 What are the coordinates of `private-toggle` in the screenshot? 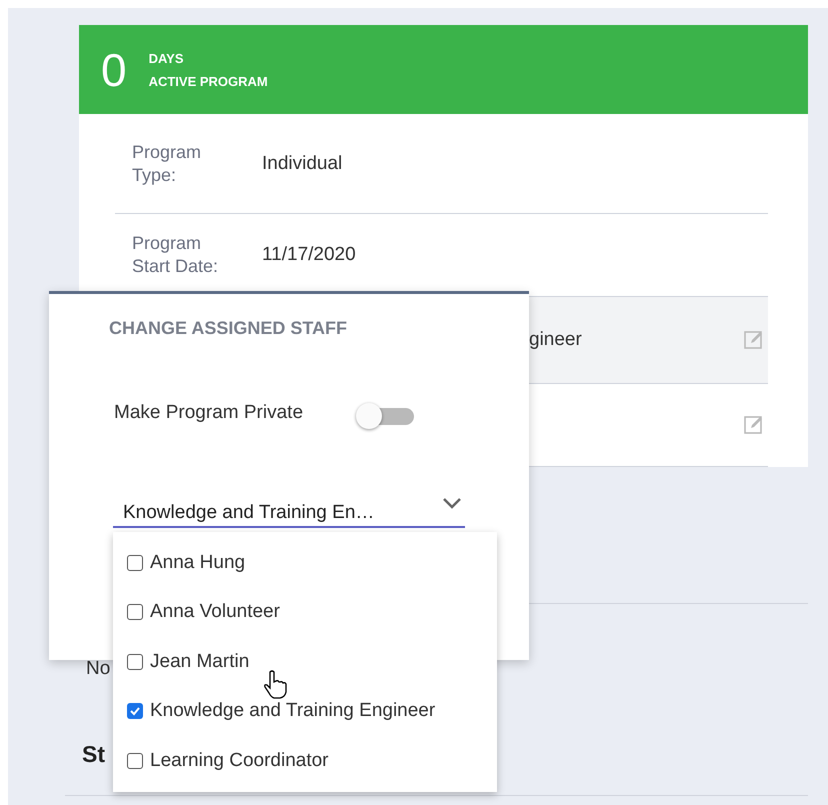 It's located at (385, 416).